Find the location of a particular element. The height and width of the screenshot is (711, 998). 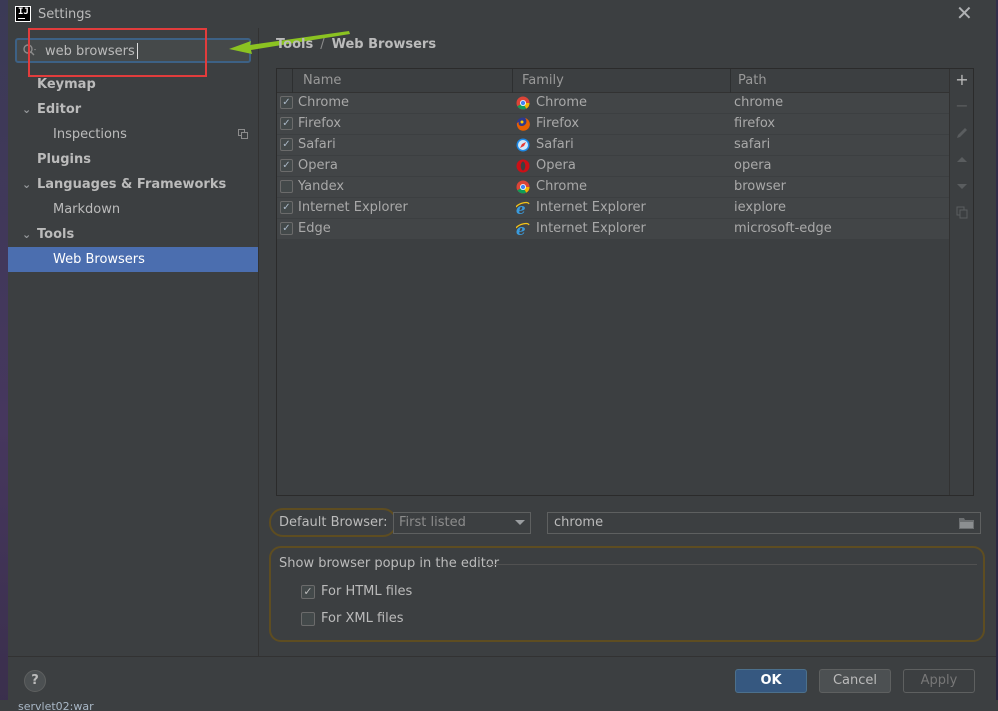

browser-name: Chrome is located at coordinates (323, 102).